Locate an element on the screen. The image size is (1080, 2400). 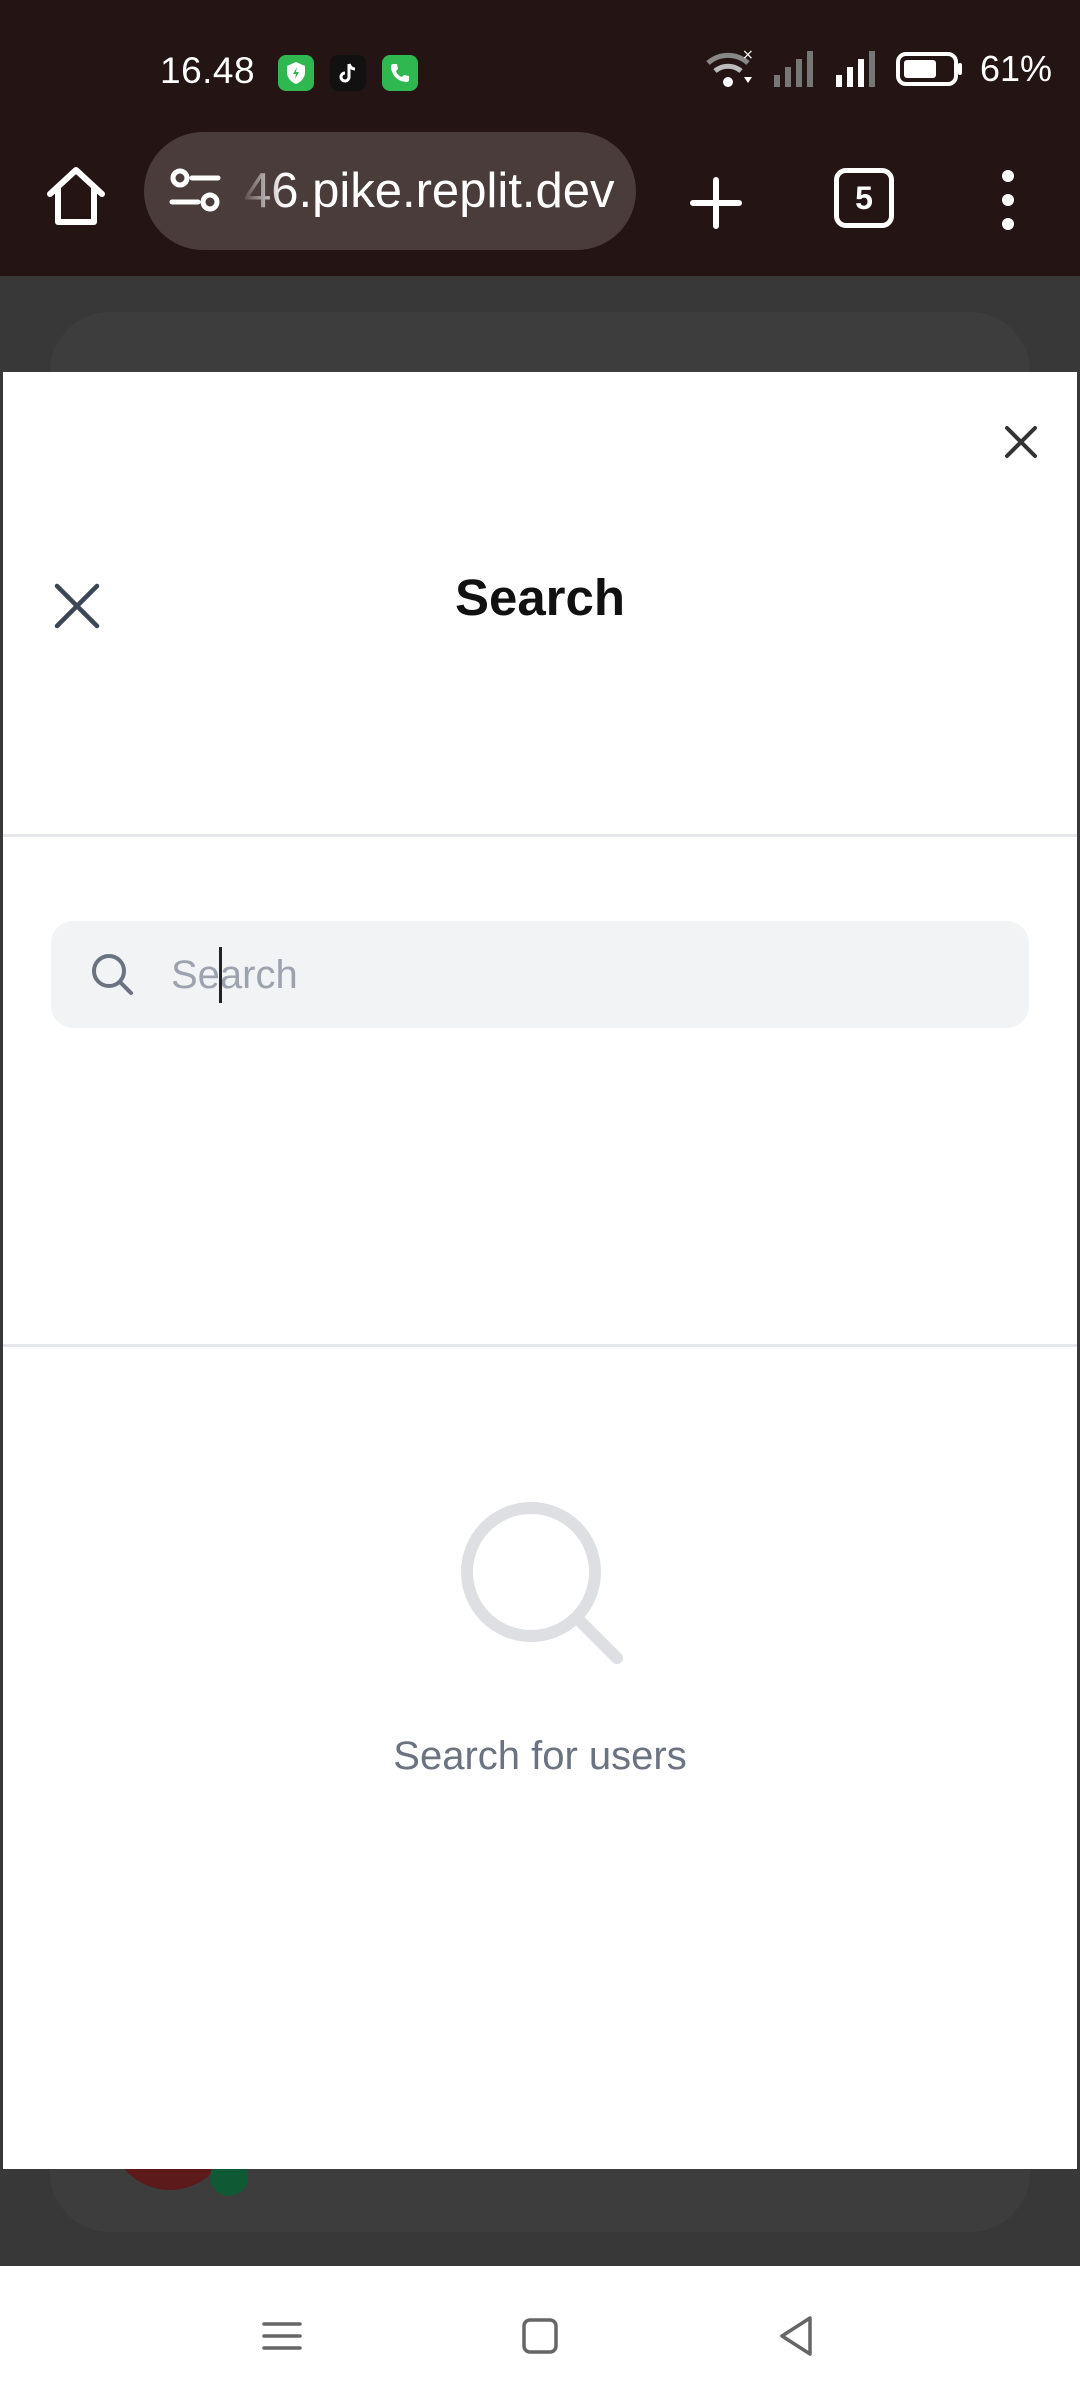
menu-icon is located at coordinates (282, 2336).